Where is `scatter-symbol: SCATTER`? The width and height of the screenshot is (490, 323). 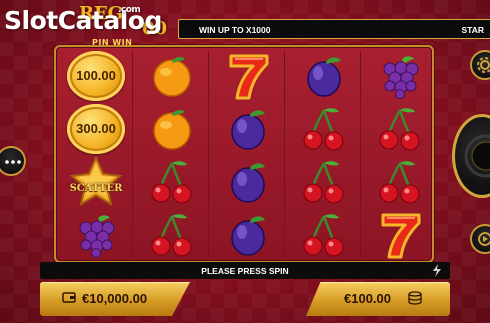 scatter-symbol: SCATTER is located at coordinates (96, 181).